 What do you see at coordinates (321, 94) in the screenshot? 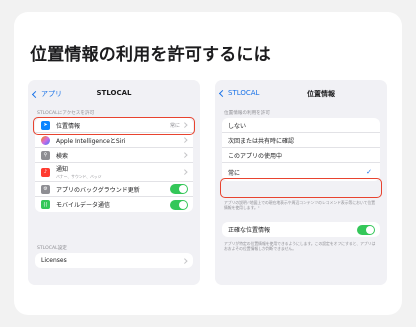
I see `nav-title: 位置情報` at bounding box center [321, 94].